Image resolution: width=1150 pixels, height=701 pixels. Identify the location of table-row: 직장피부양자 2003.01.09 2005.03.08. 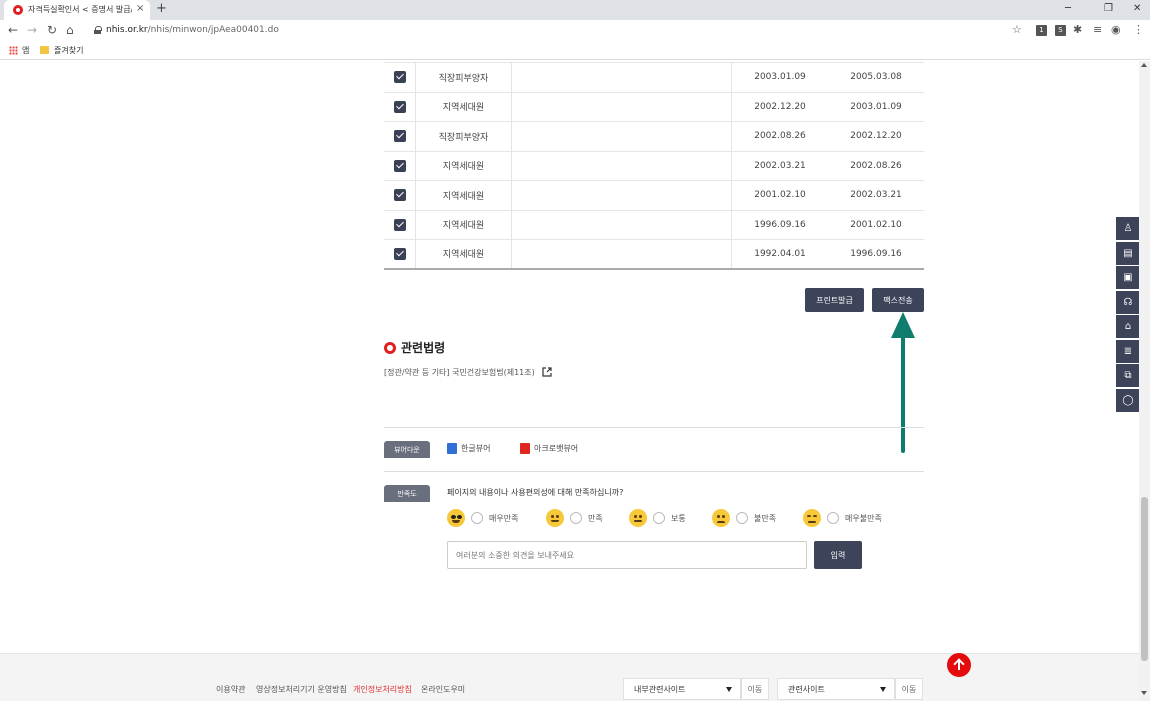
(654, 78).